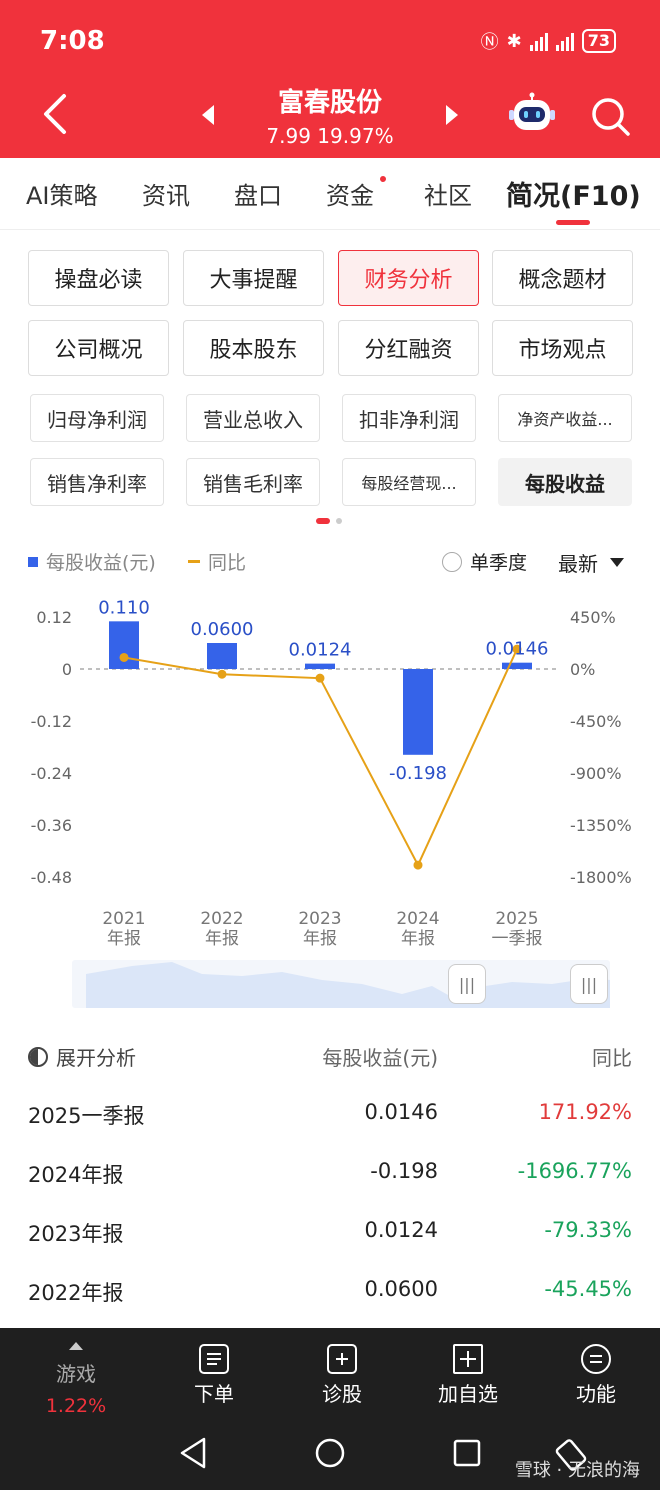 This screenshot has width=660, height=1490. Describe the element at coordinates (401, 1289) in the screenshot. I see `row-eps: 0.0600` at that location.